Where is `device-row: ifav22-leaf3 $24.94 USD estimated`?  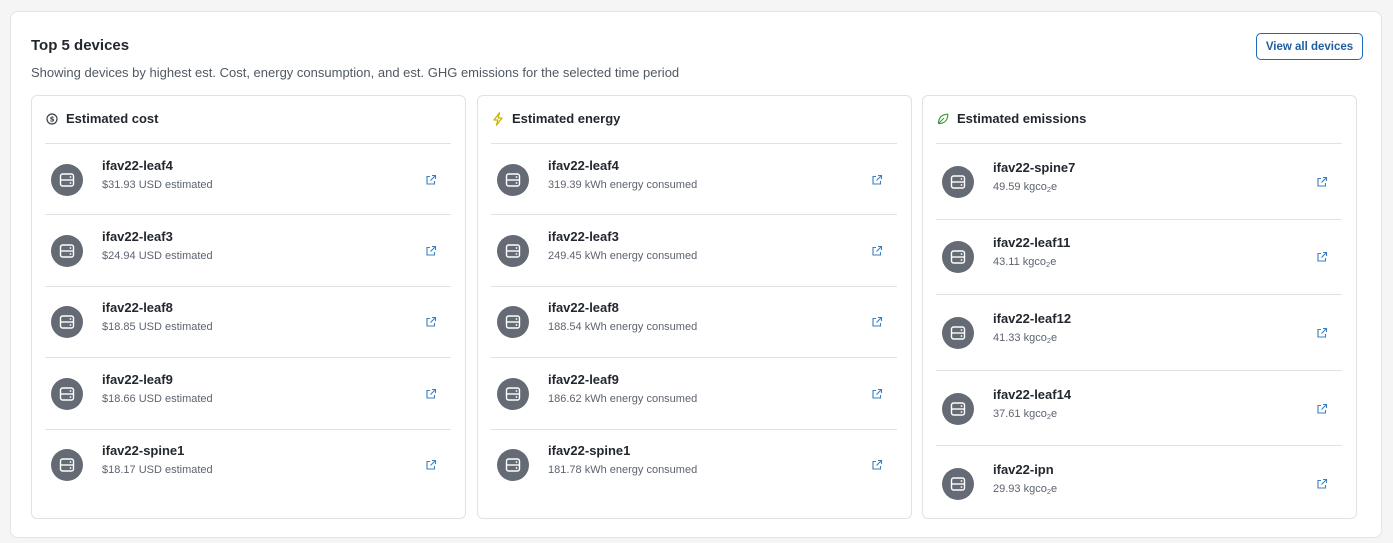 device-row: ifav22-leaf3 $24.94 USD estimated is located at coordinates (248, 251).